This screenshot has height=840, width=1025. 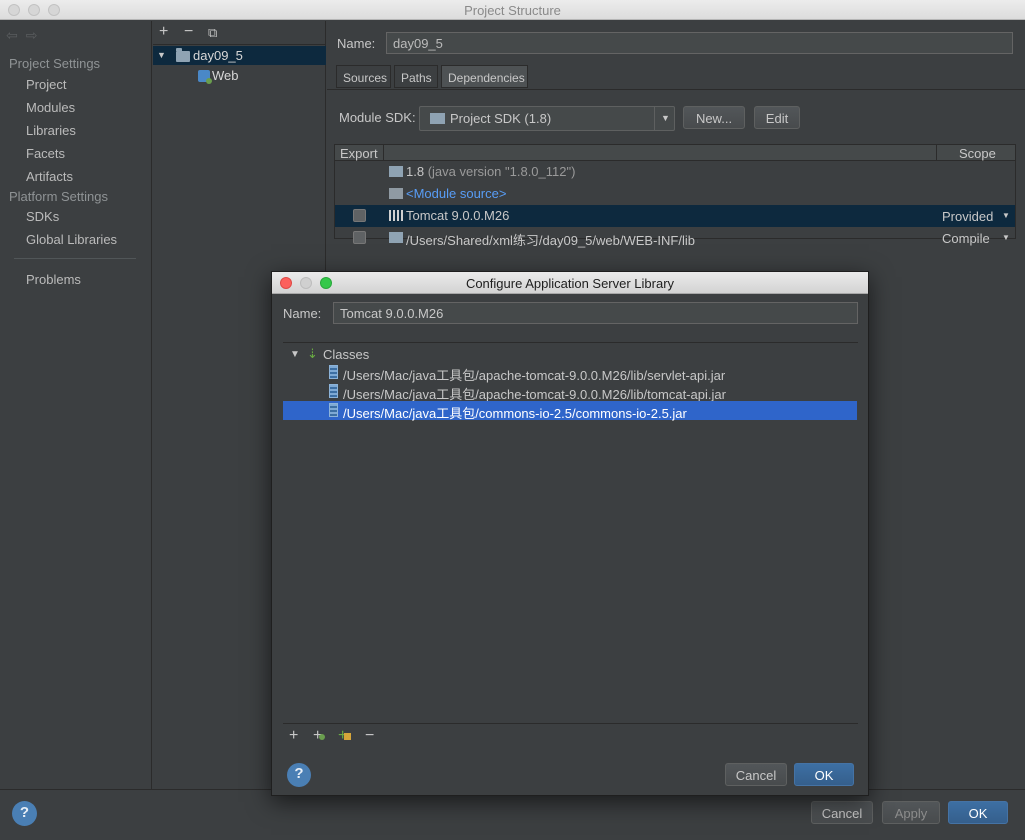 I want to click on sdk-value: Project SDK (1.8), so click(x=501, y=118).